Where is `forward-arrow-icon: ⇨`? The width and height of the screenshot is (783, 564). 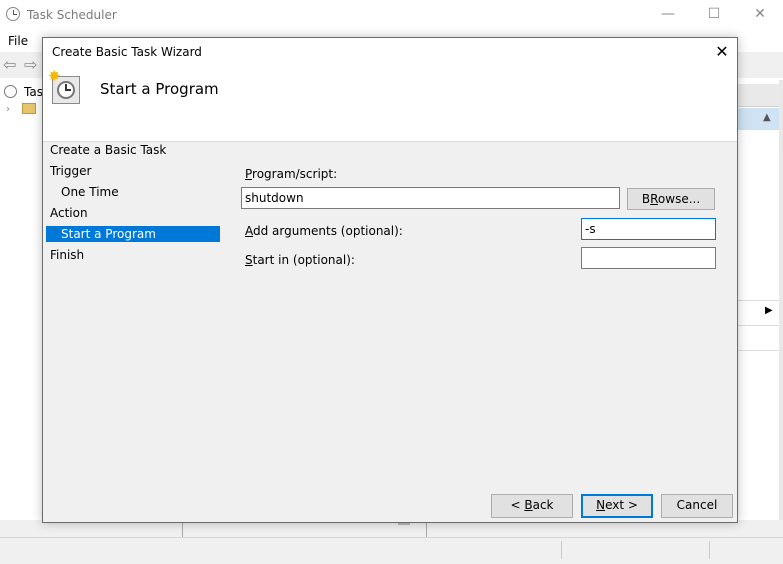
forward-arrow-icon: ⇨ is located at coordinates (30, 65).